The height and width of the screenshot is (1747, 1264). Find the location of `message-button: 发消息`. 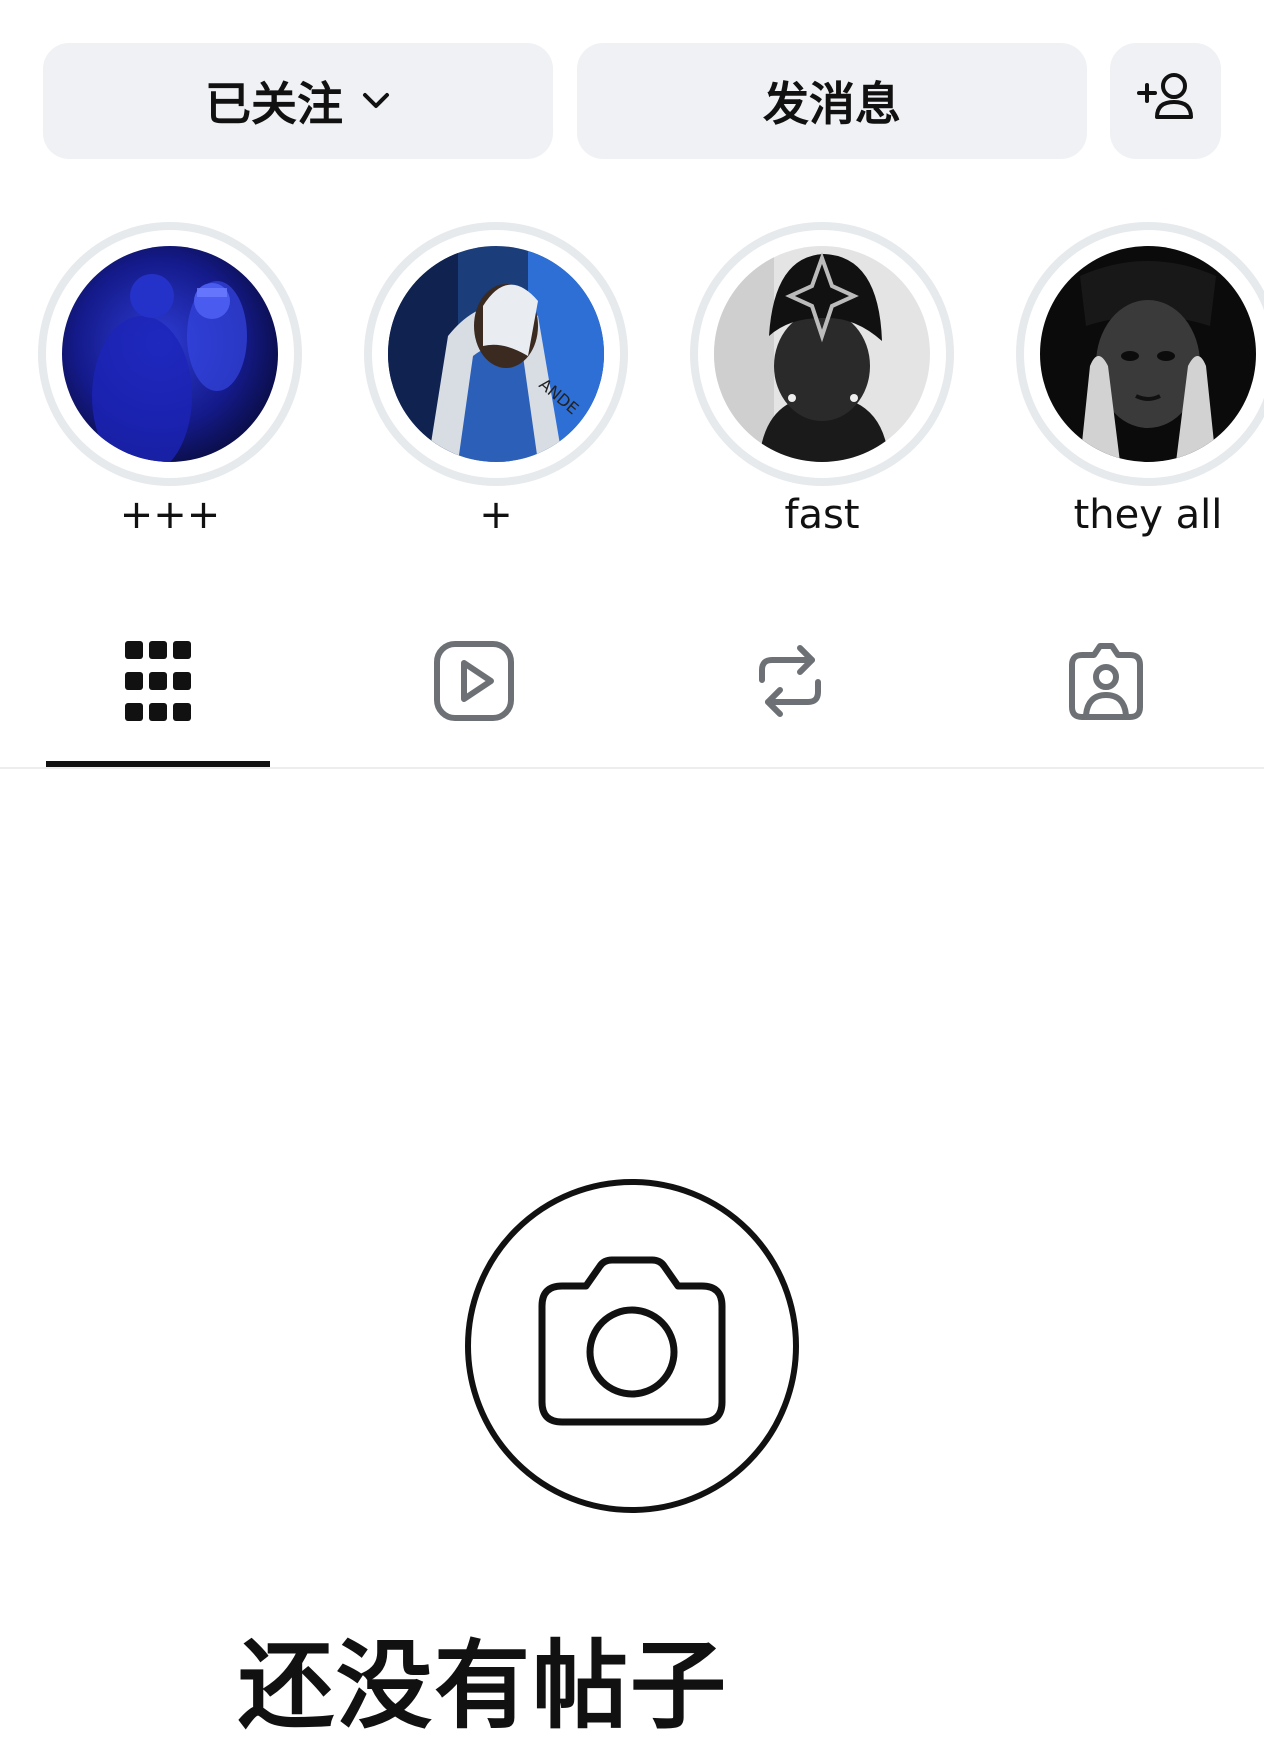

message-button: 发消息 is located at coordinates (832, 101).